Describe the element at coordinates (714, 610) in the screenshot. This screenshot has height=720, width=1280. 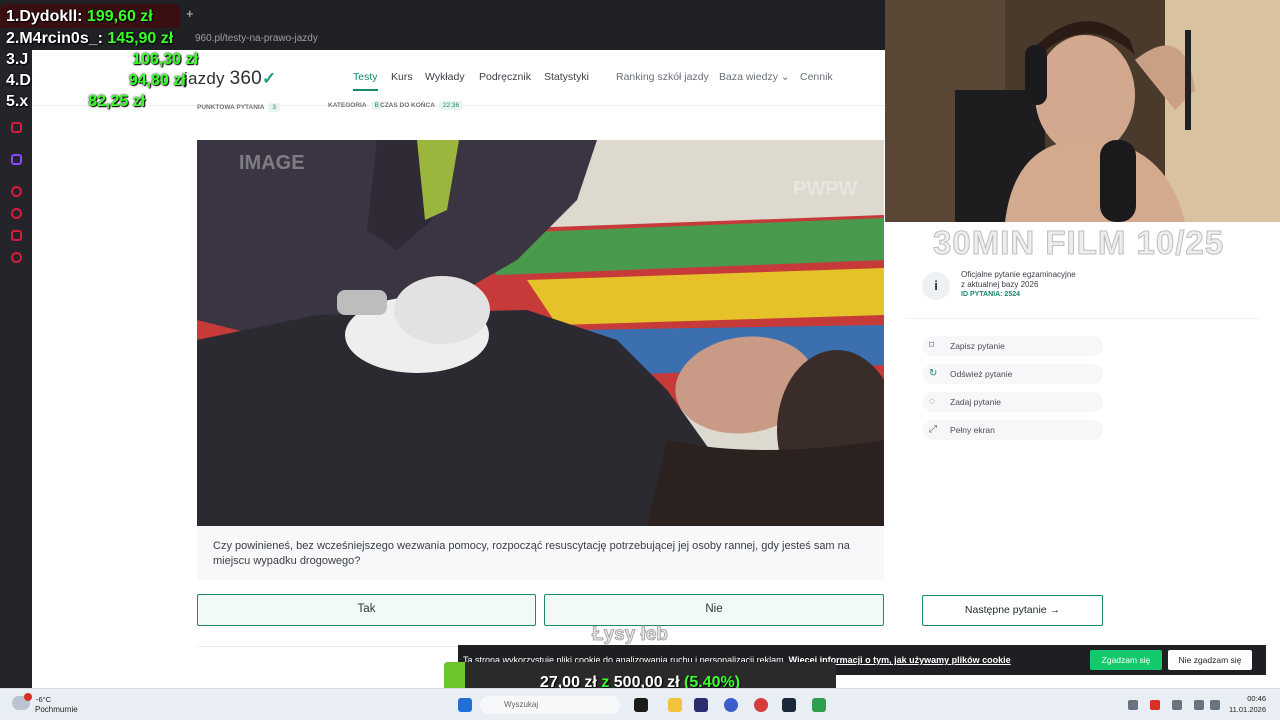
I see `answer-no-button: Nie` at that location.